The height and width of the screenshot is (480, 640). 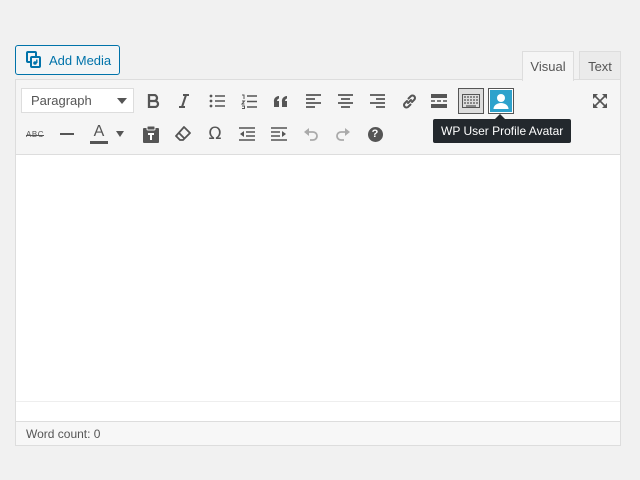 I want to click on tooltip: WP User Profile Avatar, so click(x=502, y=128).